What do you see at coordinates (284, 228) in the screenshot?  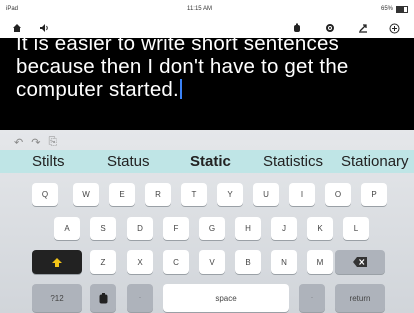 I see `key-j: J` at bounding box center [284, 228].